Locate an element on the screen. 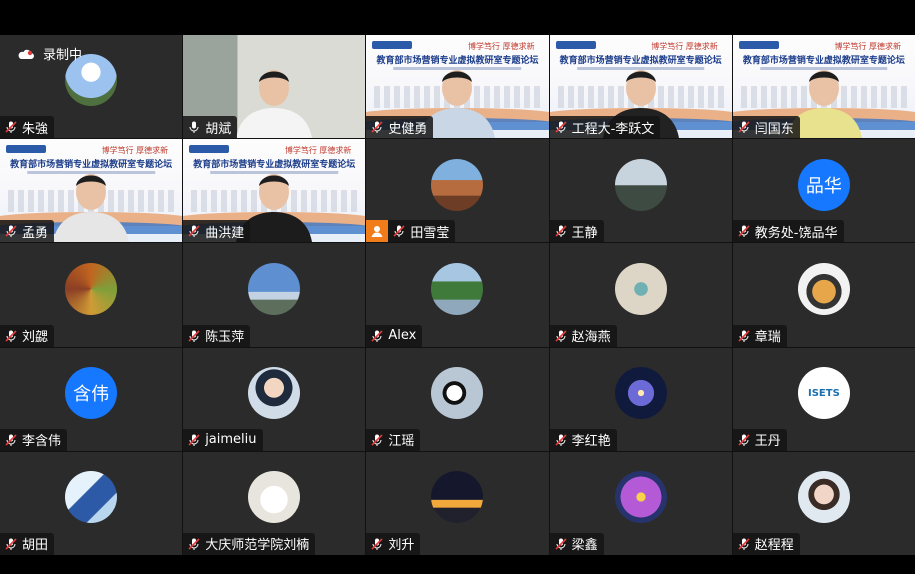 The width and height of the screenshot is (915, 574). participant-tile: 田雪莹 is located at coordinates (457, 191).